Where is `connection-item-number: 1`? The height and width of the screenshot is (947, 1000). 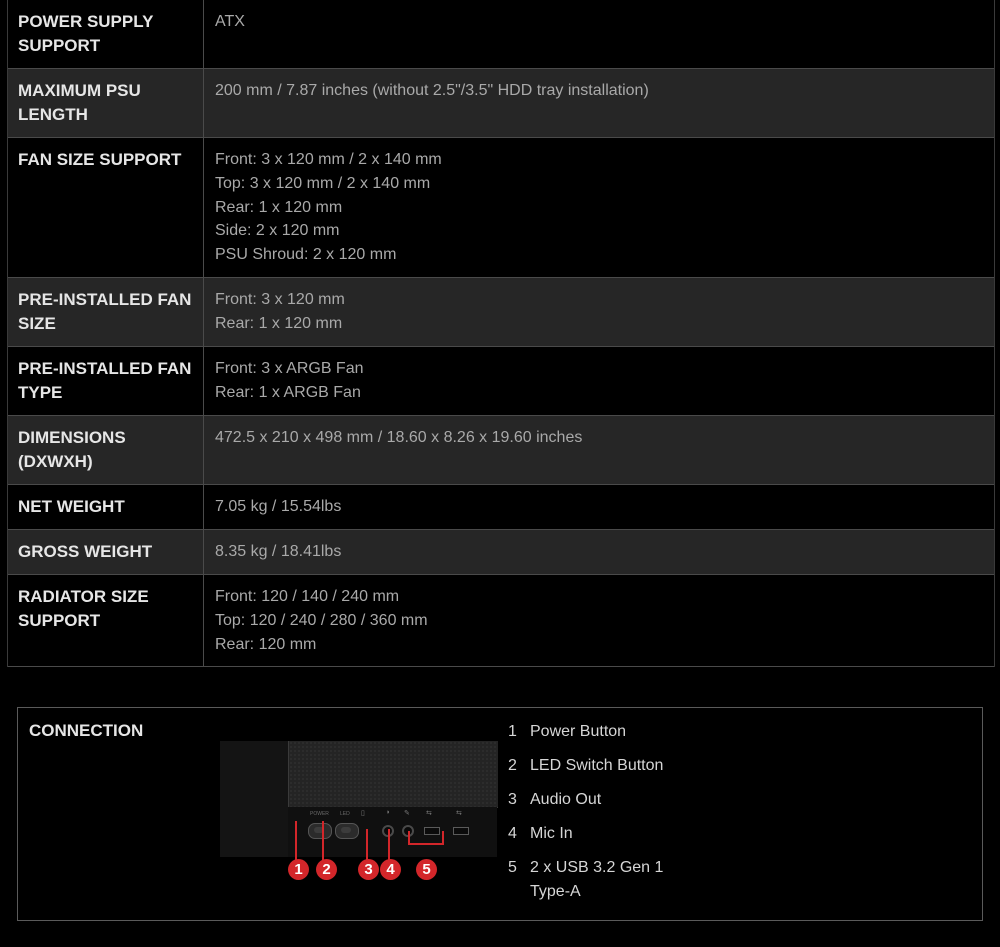 connection-item-number: 1 is located at coordinates (512, 731).